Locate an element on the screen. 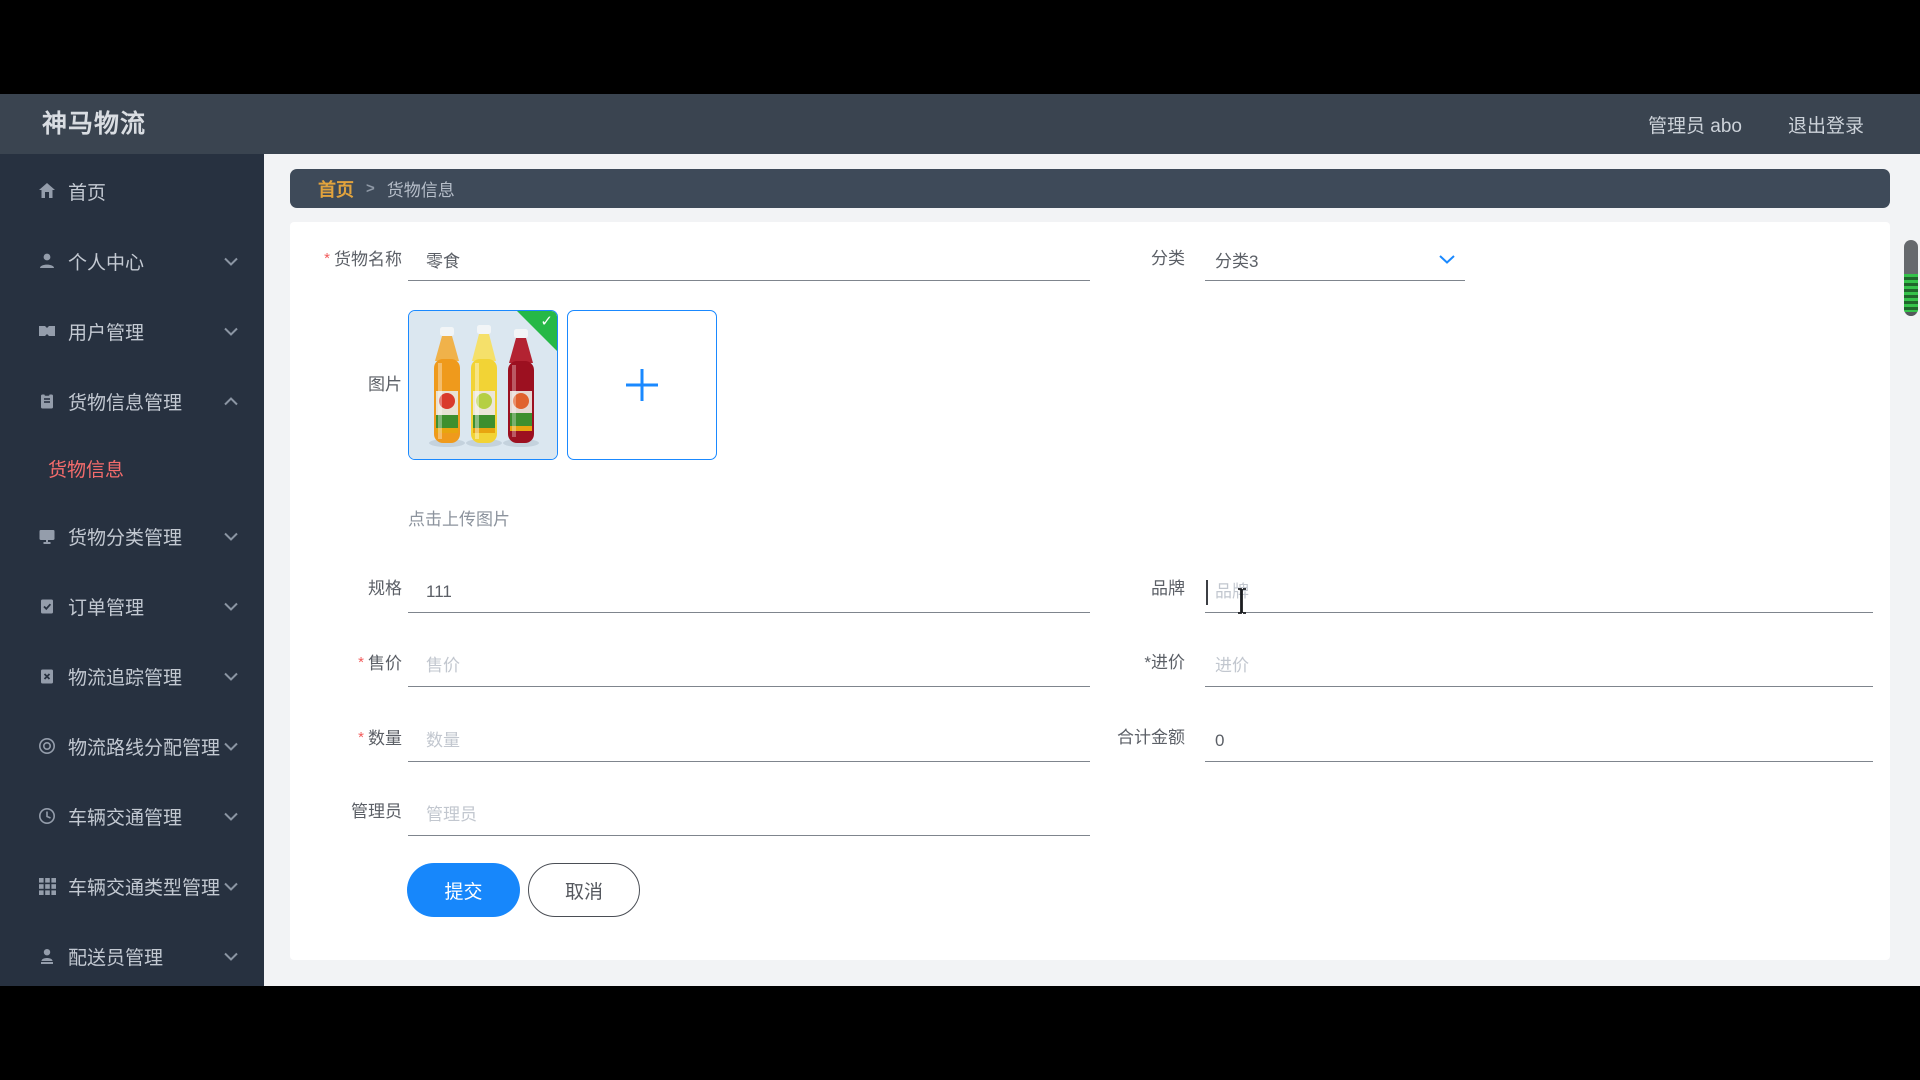 This screenshot has width=1920, height=1080. cargo-name-label: * 货物名称 is located at coordinates (363, 259).